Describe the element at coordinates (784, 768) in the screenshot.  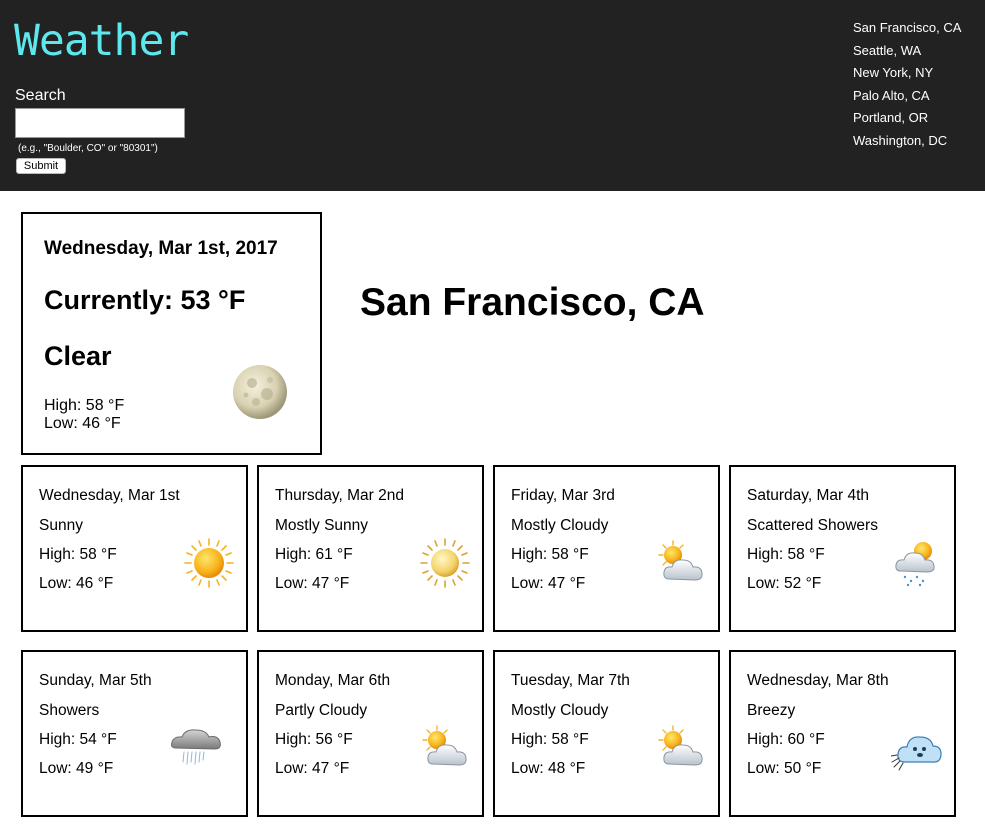
I see `forecast-low: Low: 50 °F` at that location.